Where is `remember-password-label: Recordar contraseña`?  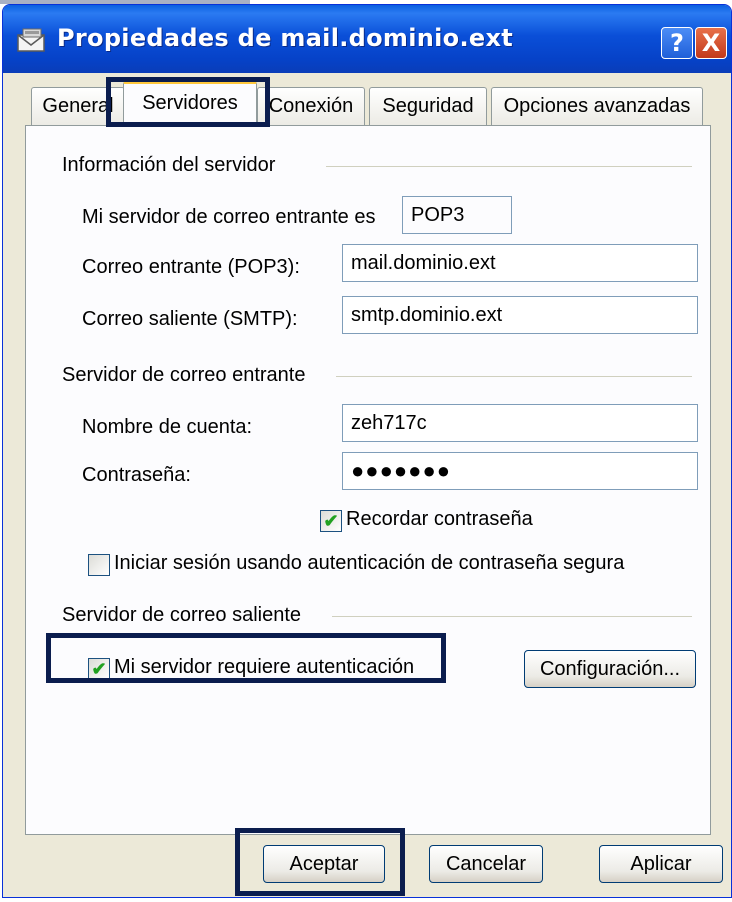
remember-password-label: Recordar contraseña is located at coordinates (439, 519).